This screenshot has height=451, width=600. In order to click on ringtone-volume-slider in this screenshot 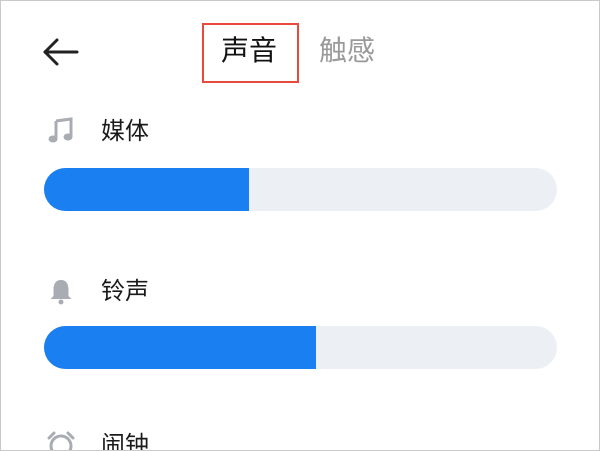, I will do `click(300, 347)`.